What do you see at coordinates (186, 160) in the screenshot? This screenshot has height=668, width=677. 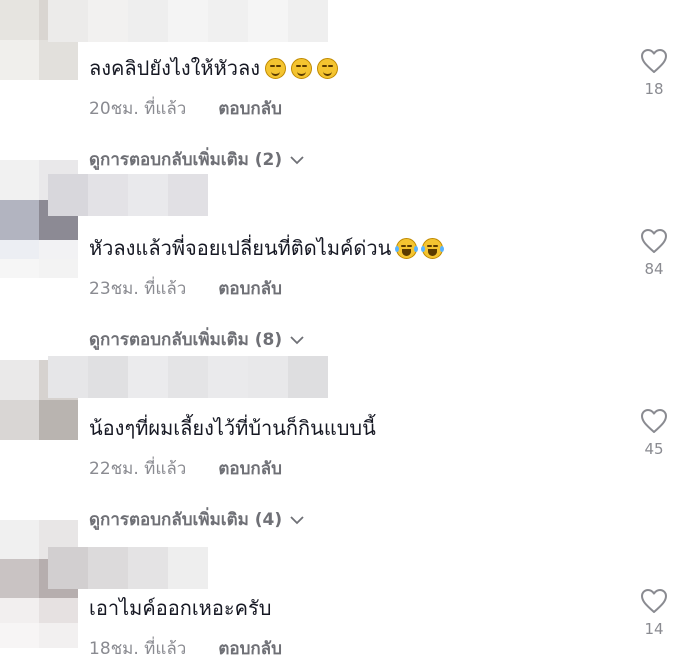 I see `view-replies-label: ดูการตอบกลับเพิ่มเติม (2)` at bounding box center [186, 160].